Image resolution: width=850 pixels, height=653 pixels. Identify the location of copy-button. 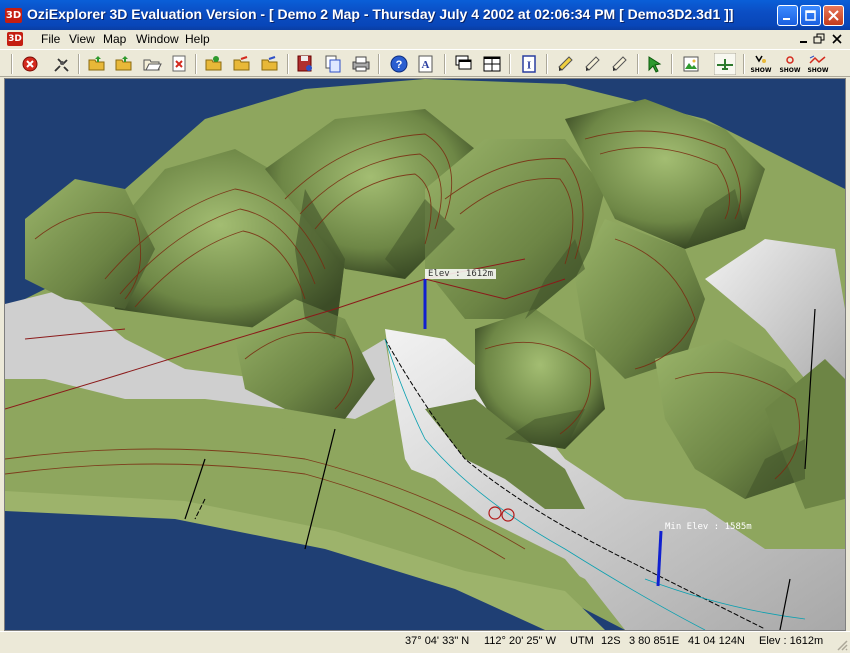
(333, 64).